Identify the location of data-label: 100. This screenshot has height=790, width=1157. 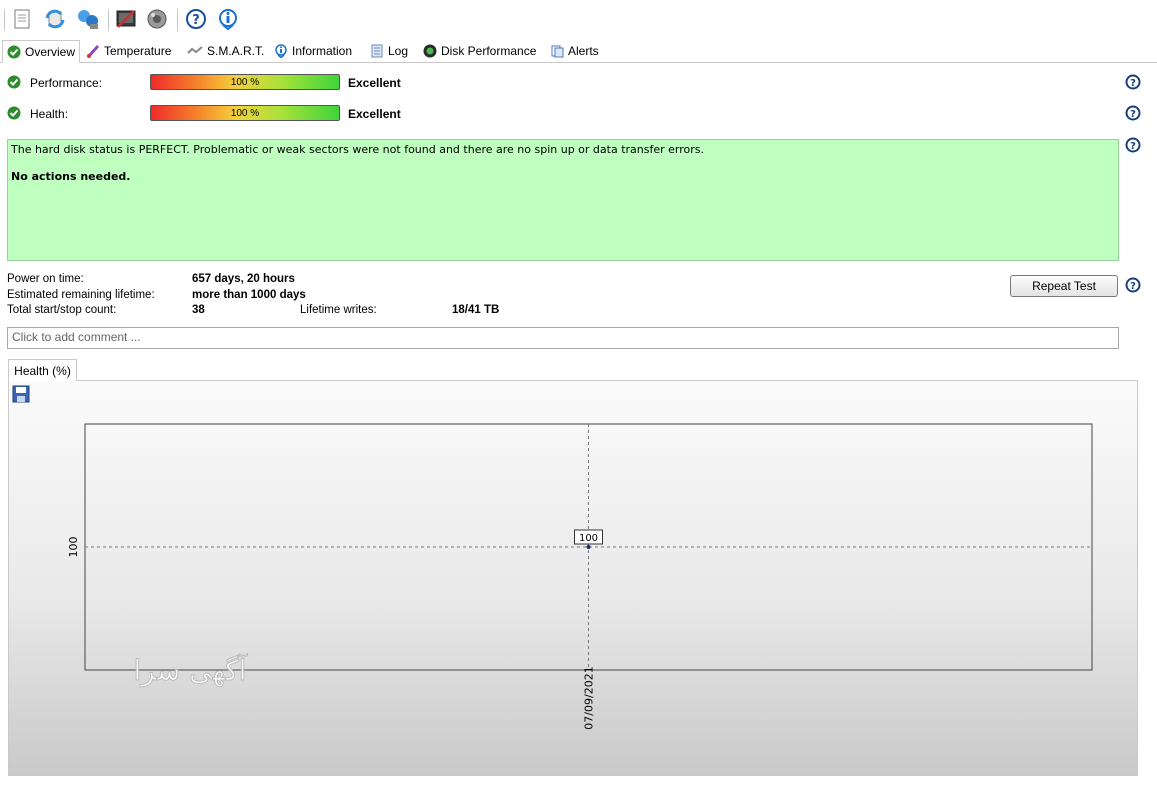
(588, 538).